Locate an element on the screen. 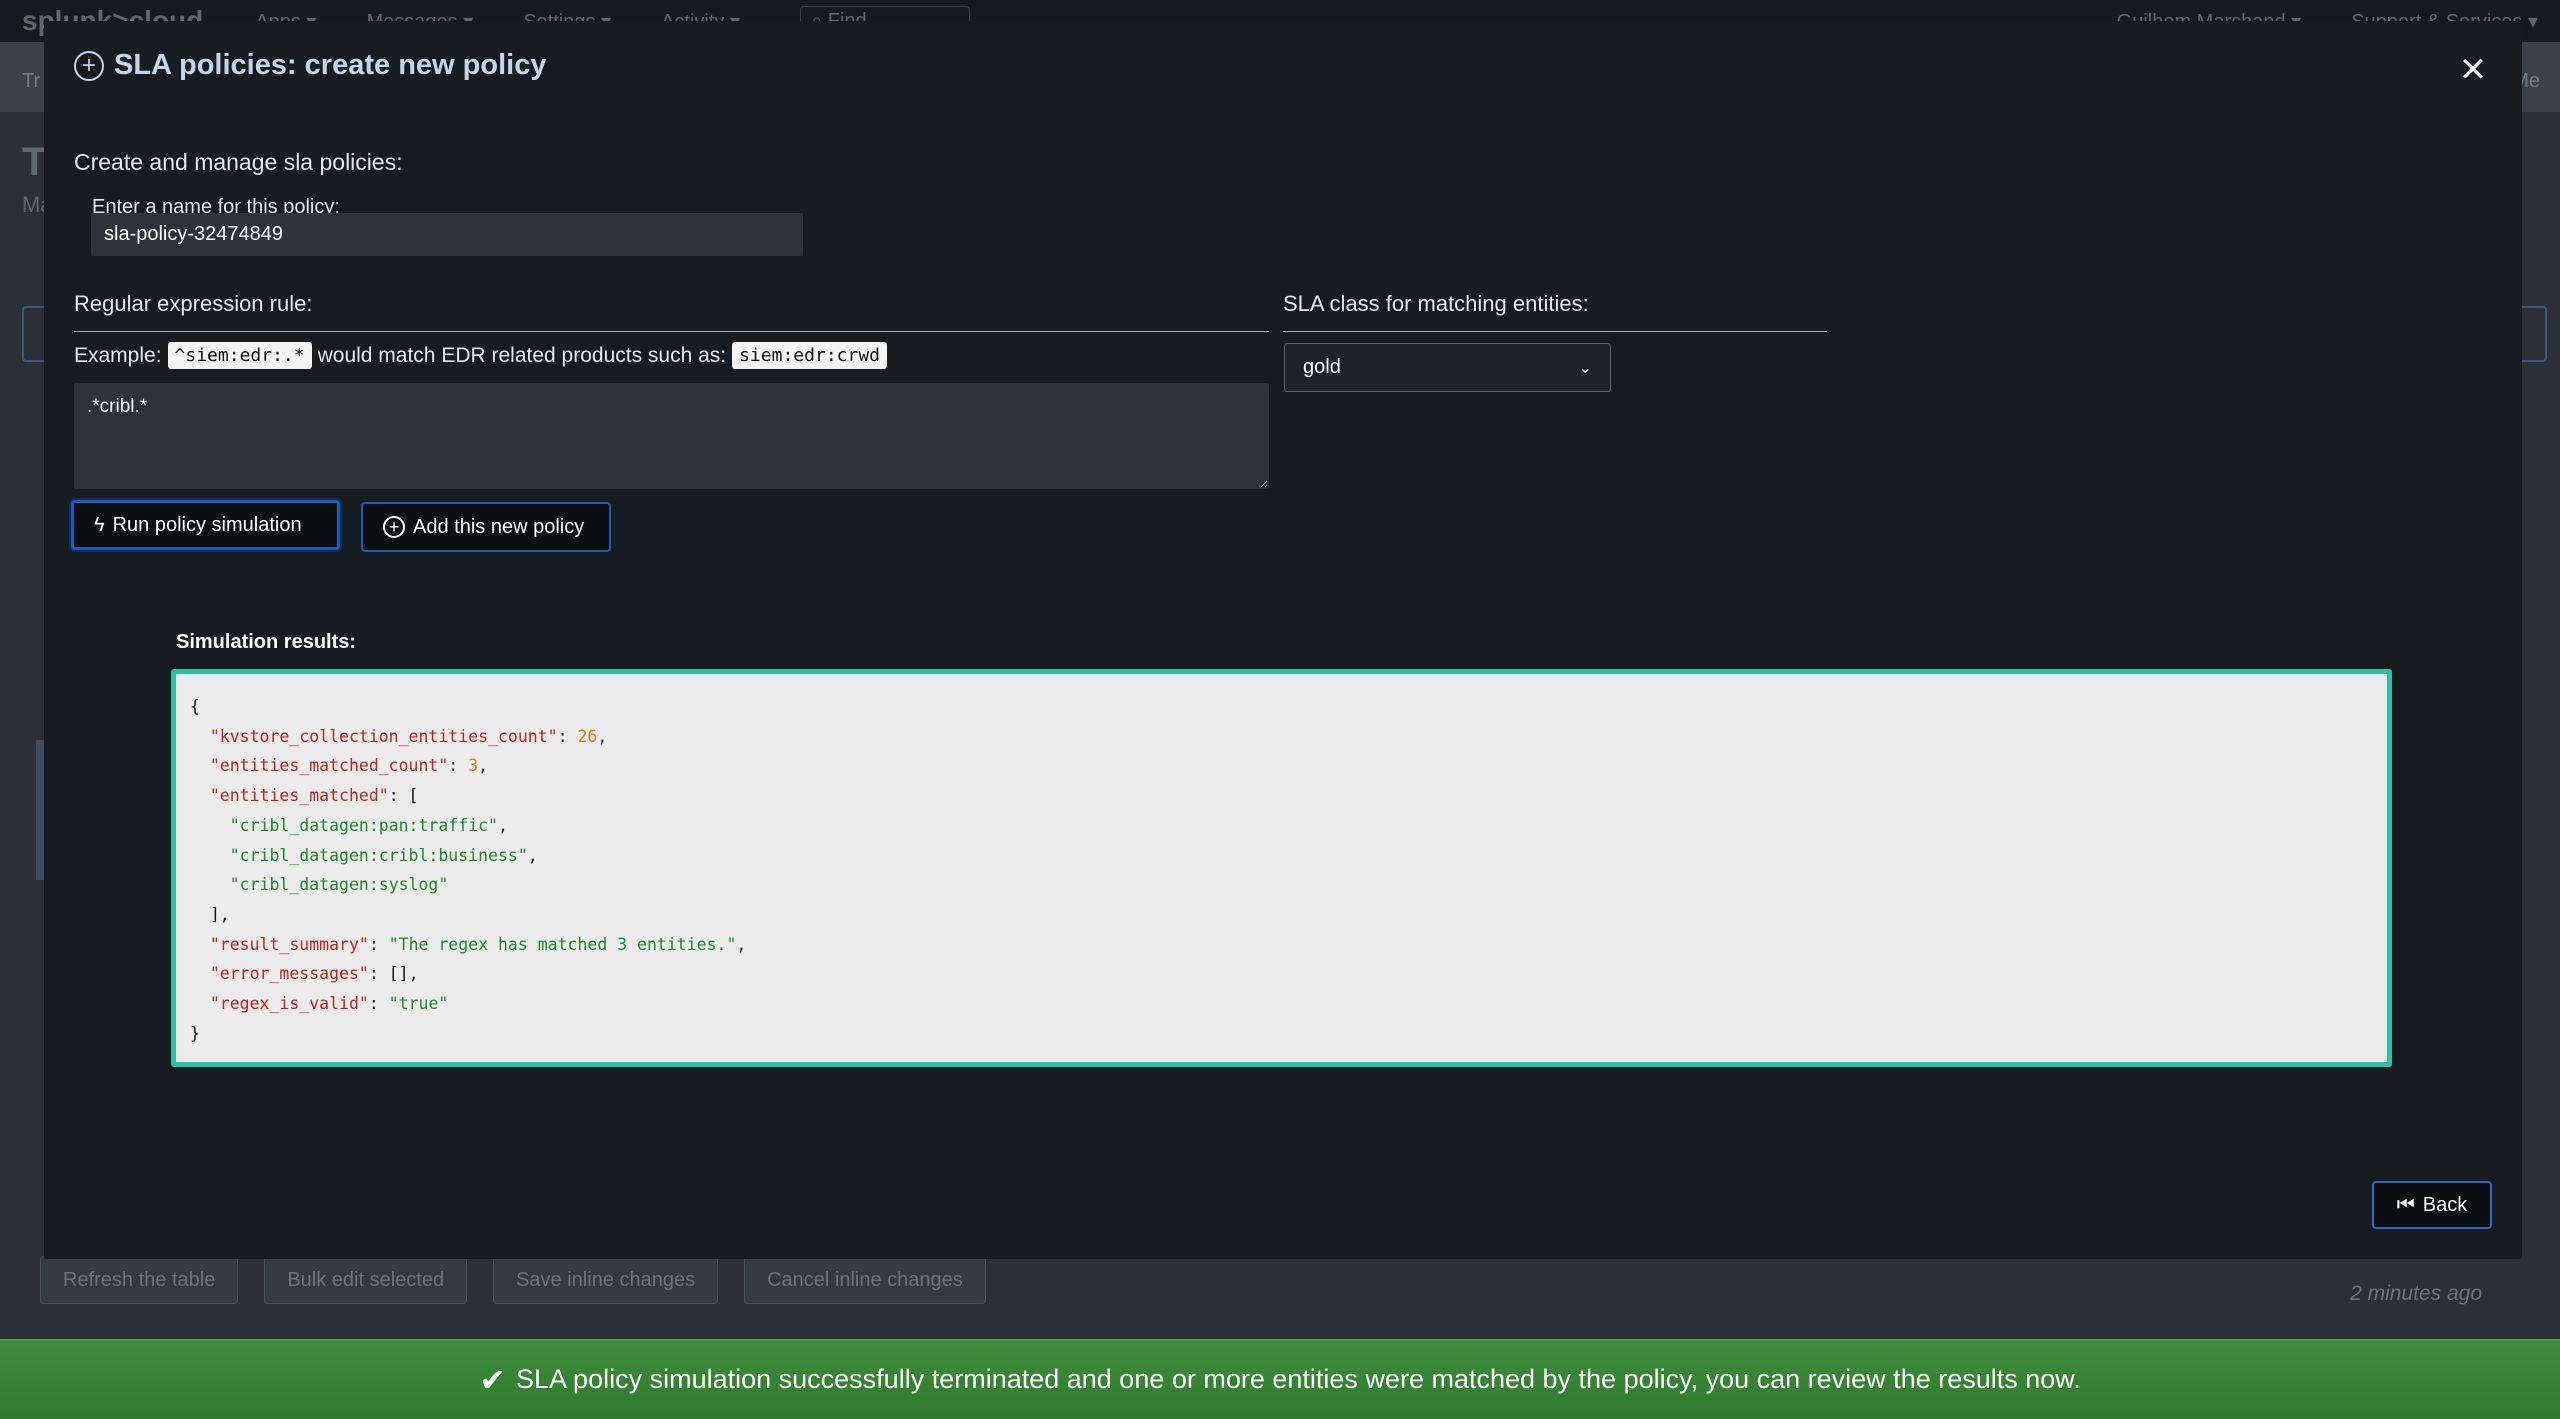 The width and height of the screenshot is (2560, 1419). add-policy-label: Add this new policy is located at coordinates (499, 526).